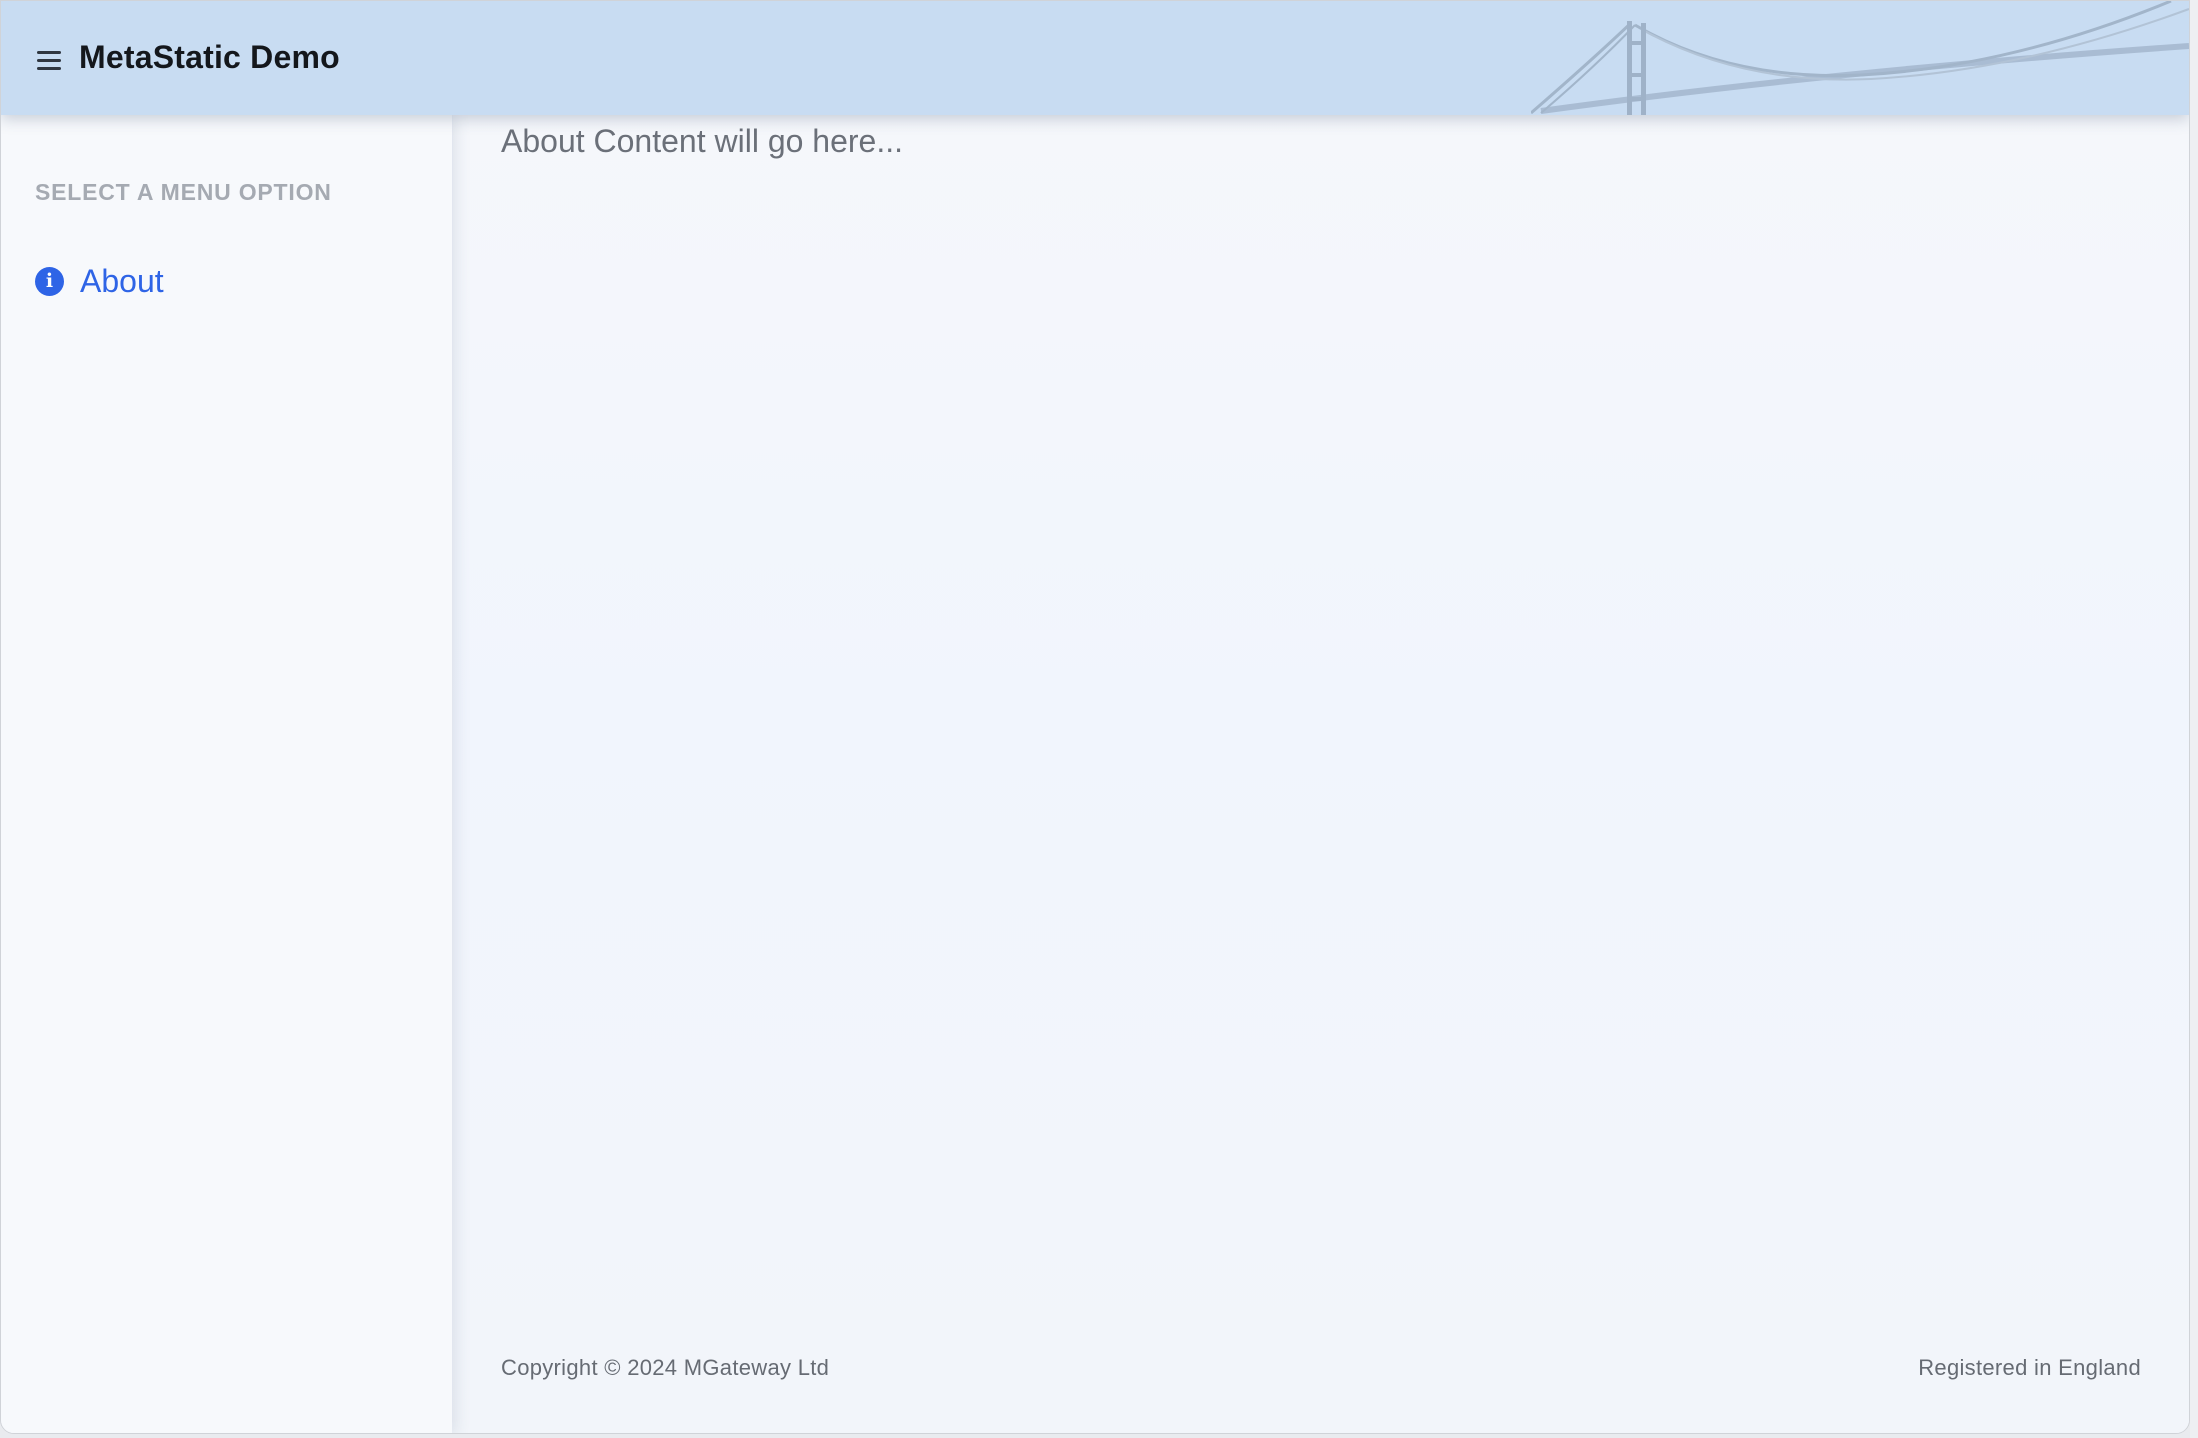 This screenshot has width=2198, height=1438. I want to click on sidebar-item-label: About, so click(122, 280).